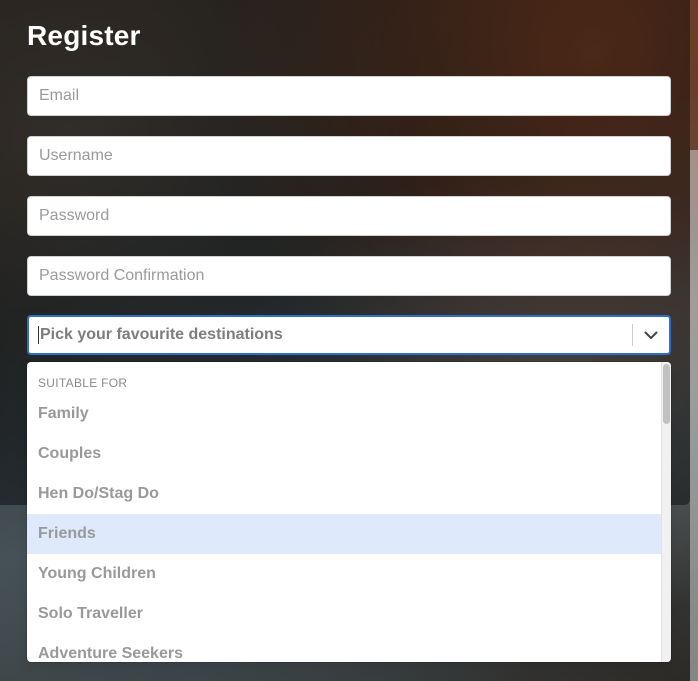  Describe the element at coordinates (349, 216) in the screenshot. I see `password-field` at that location.